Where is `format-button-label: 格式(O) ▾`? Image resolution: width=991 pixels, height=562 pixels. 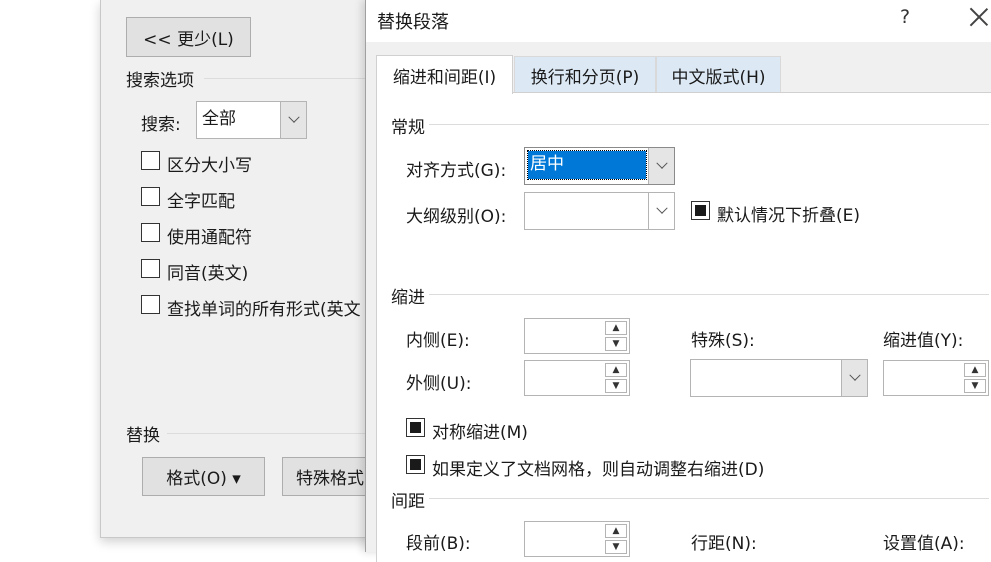
format-button-label: 格式(O) ▾ is located at coordinates (203, 479).